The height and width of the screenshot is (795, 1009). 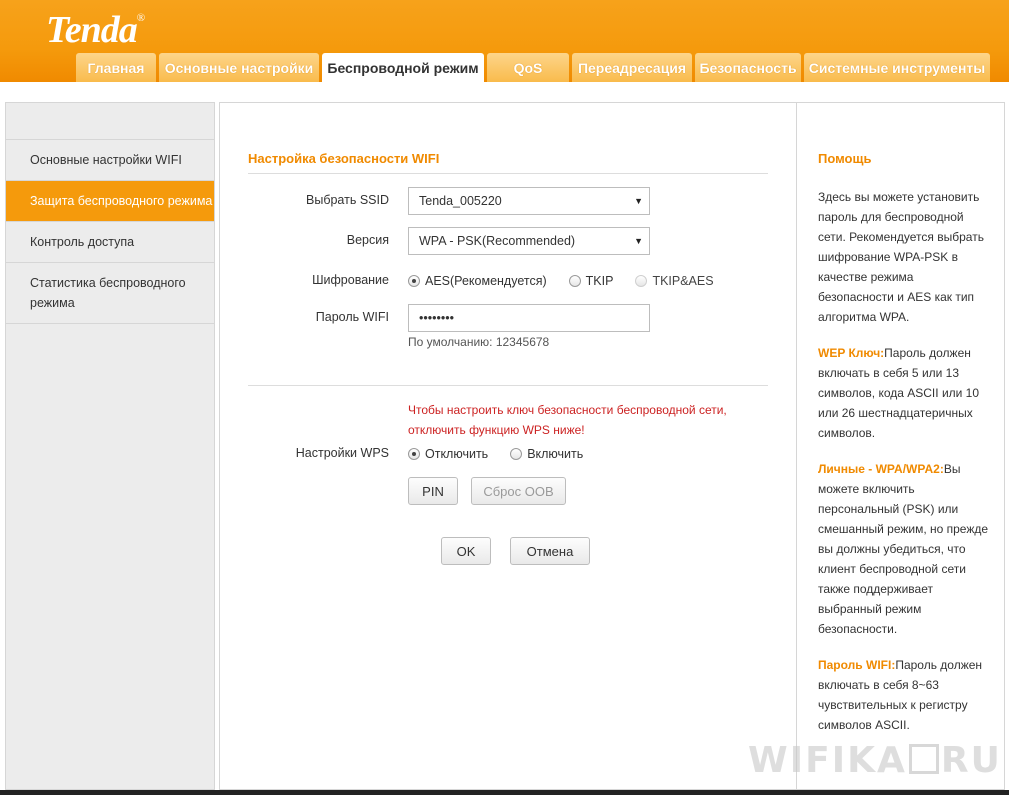 I want to click on watermark-left: WIFIKA, so click(x=827, y=760).